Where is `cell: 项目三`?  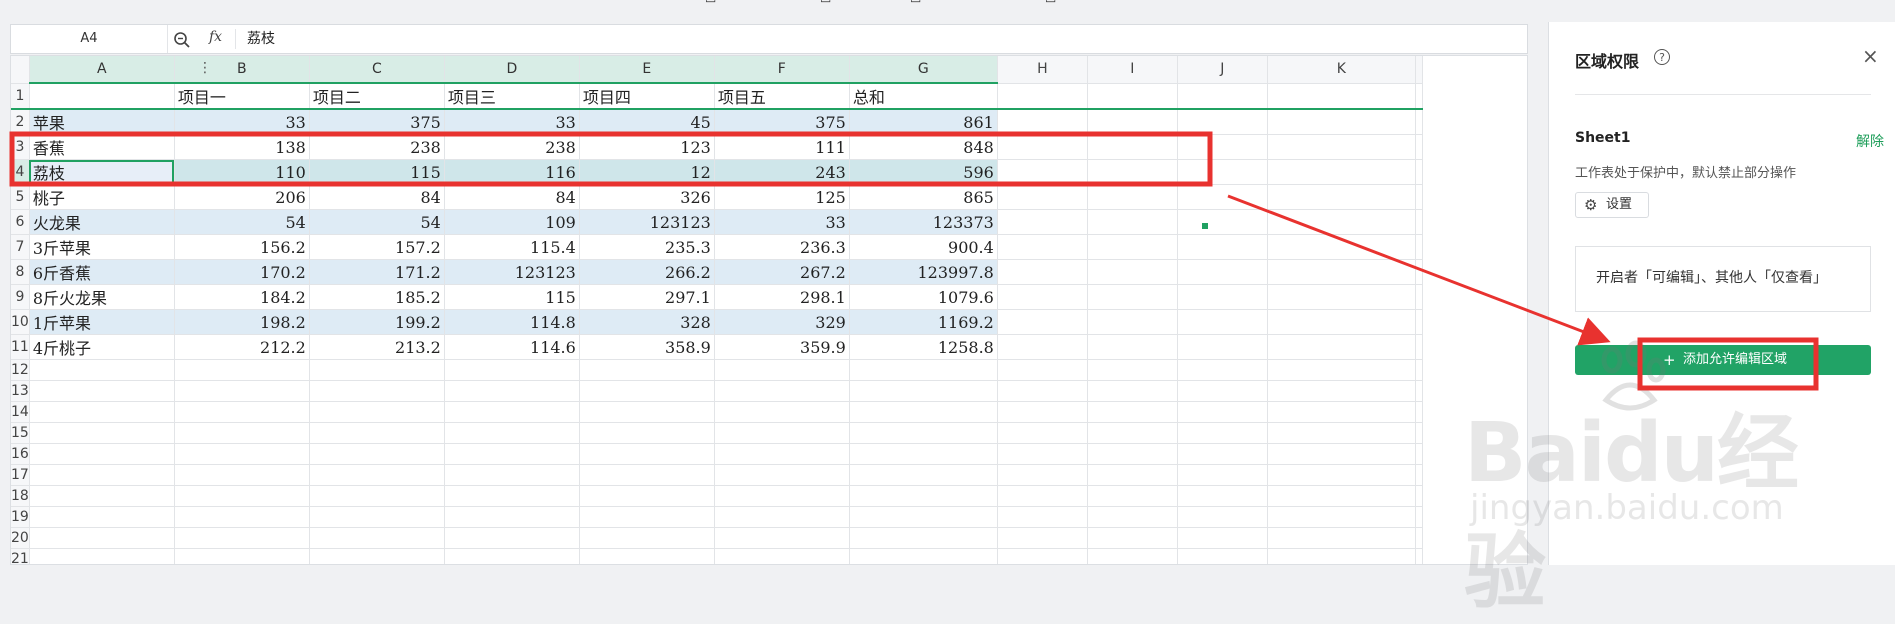 cell: 项目三 is located at coordinates (512, 96).